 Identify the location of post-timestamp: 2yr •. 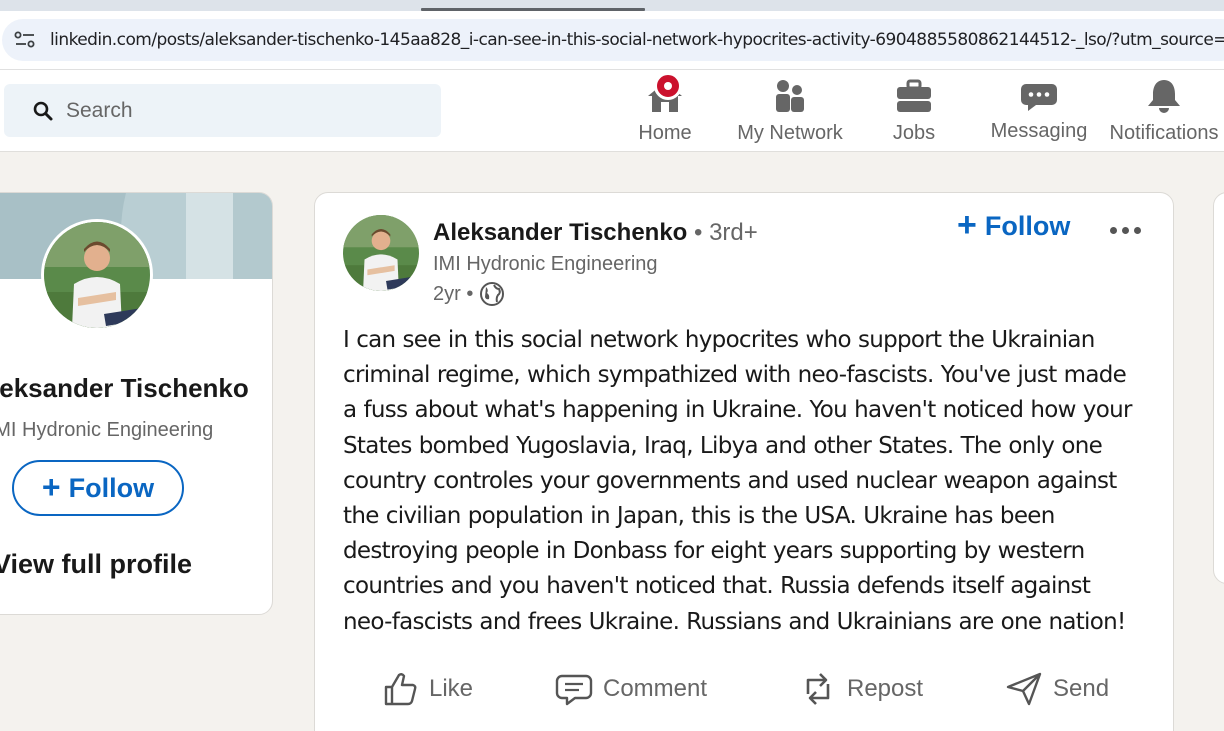
(469, 294).